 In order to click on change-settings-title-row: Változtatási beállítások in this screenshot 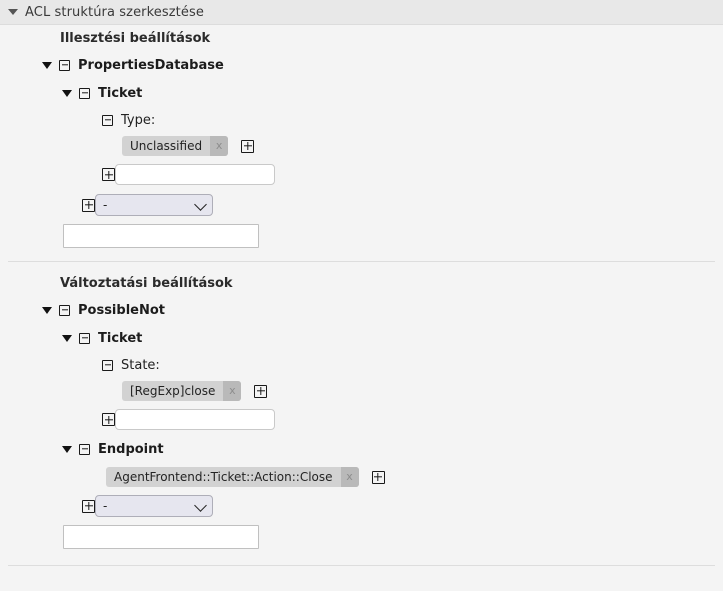, I will do `click(361, 283)`.